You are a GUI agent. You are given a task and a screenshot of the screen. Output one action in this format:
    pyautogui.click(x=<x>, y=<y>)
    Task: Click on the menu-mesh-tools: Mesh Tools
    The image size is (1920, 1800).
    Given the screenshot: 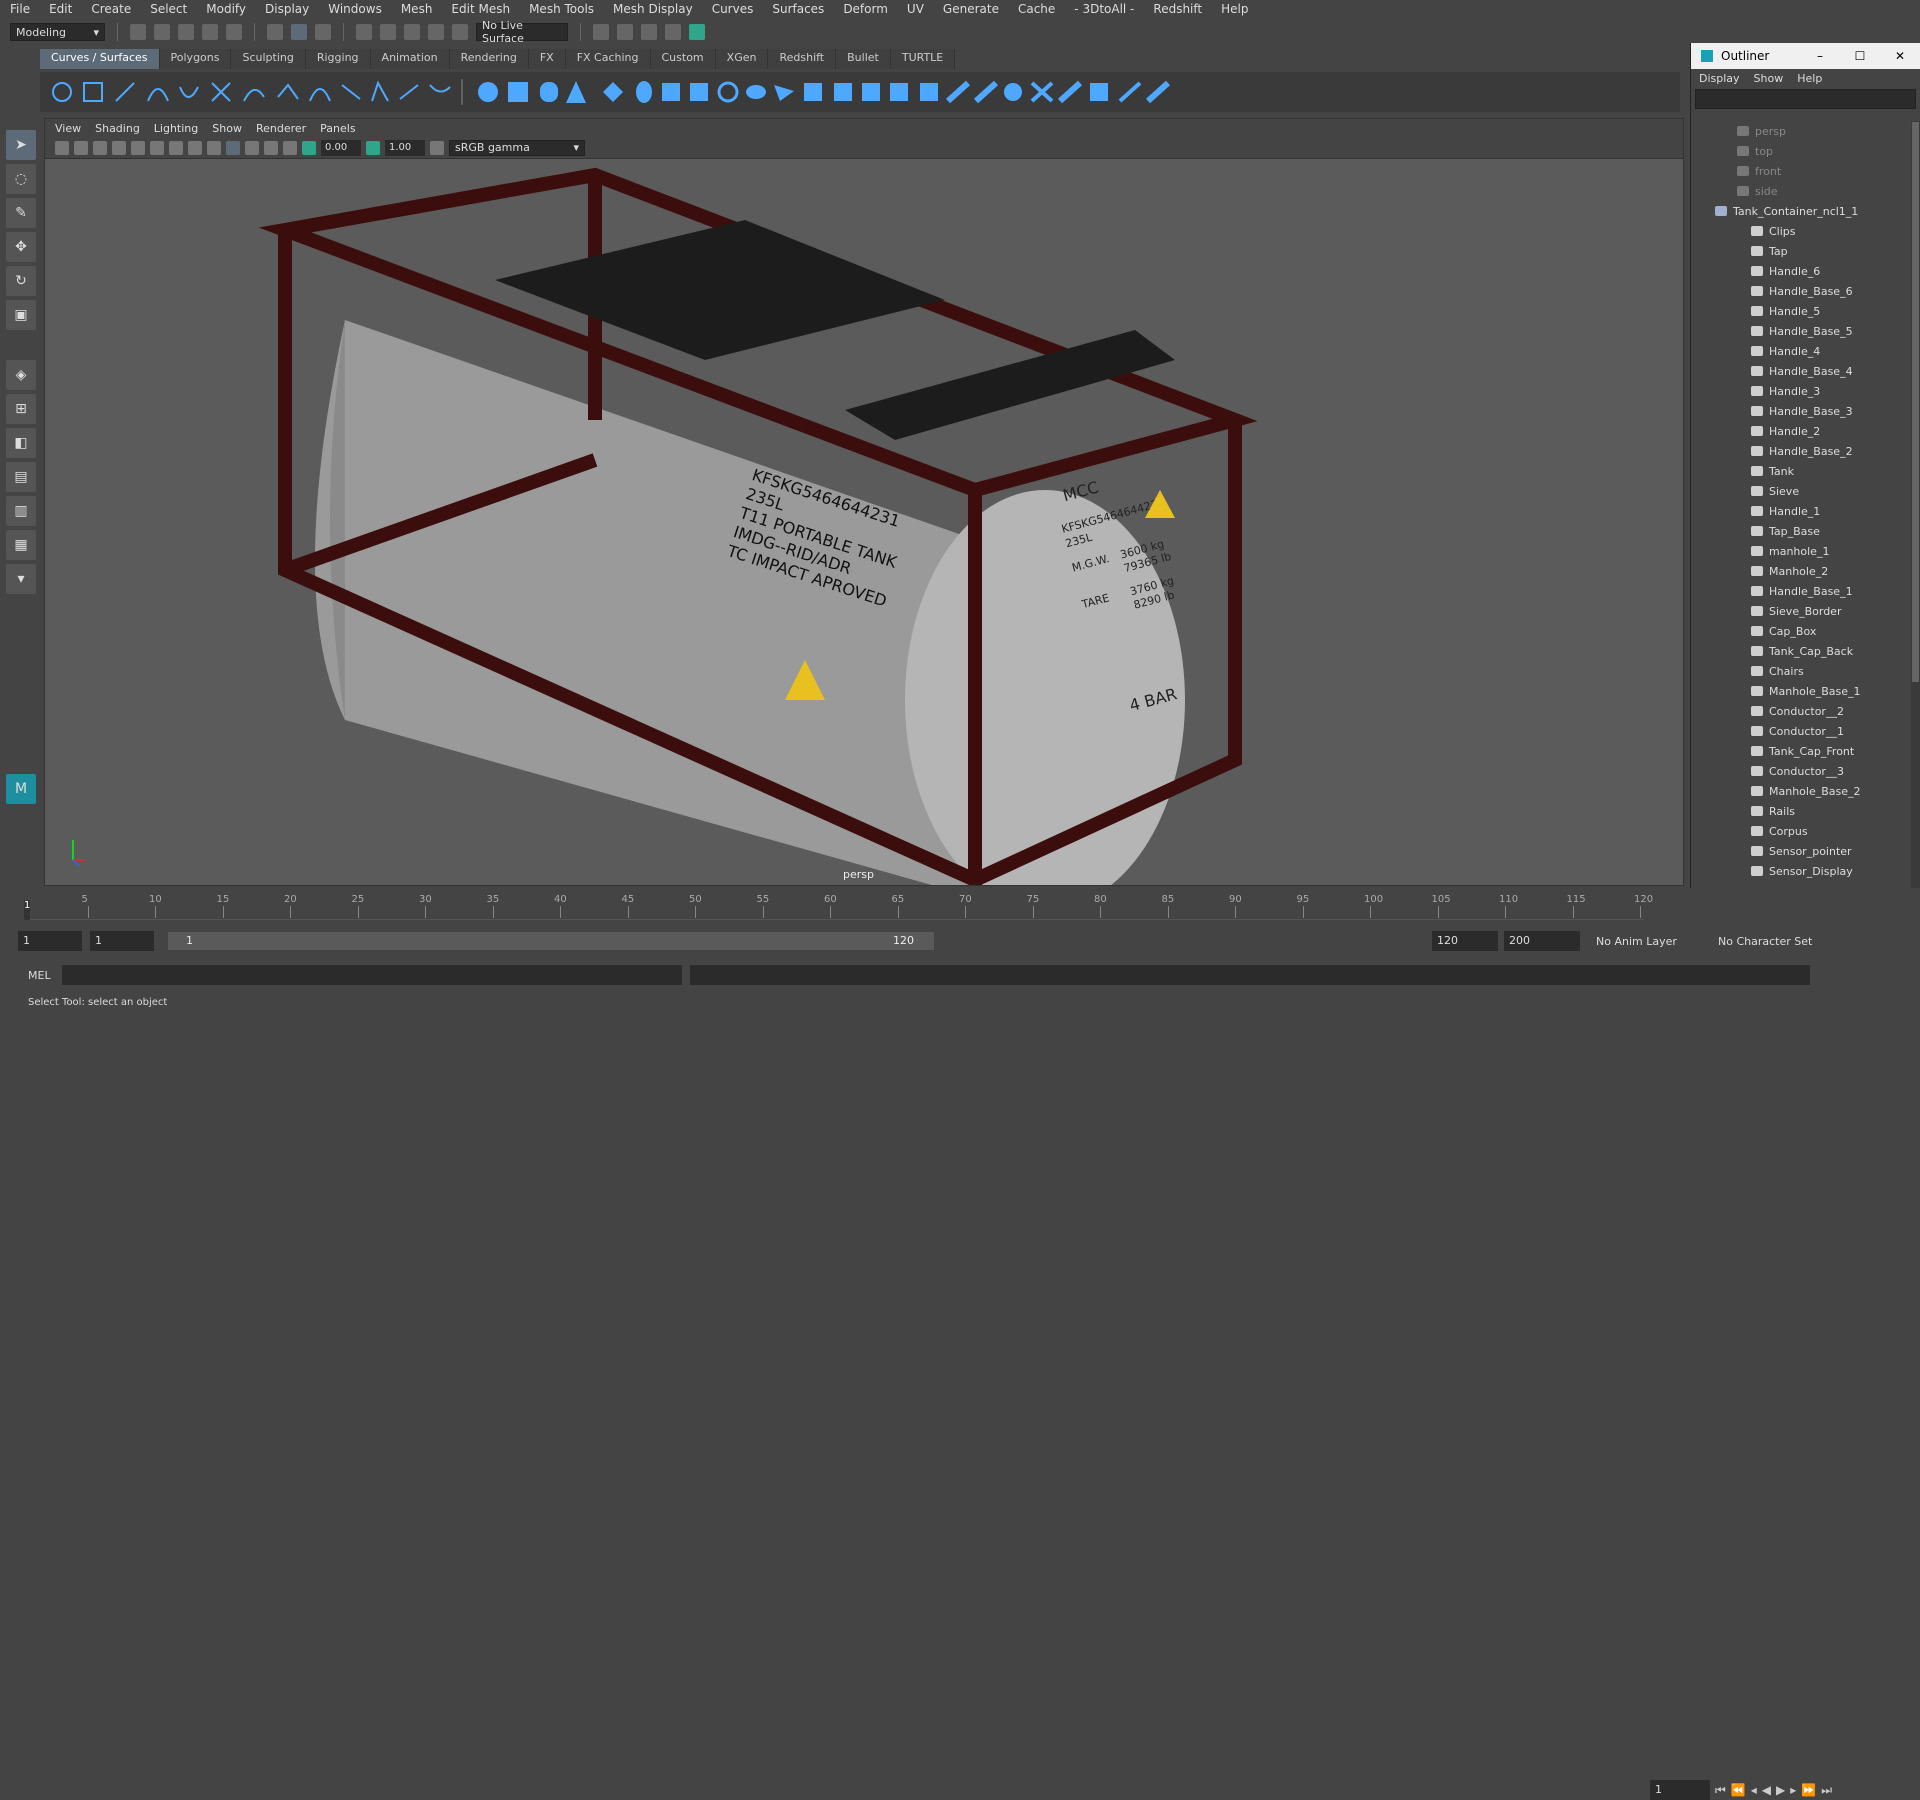 What is the action you would take?
    pyautogui.click(x=561, y=9)
    